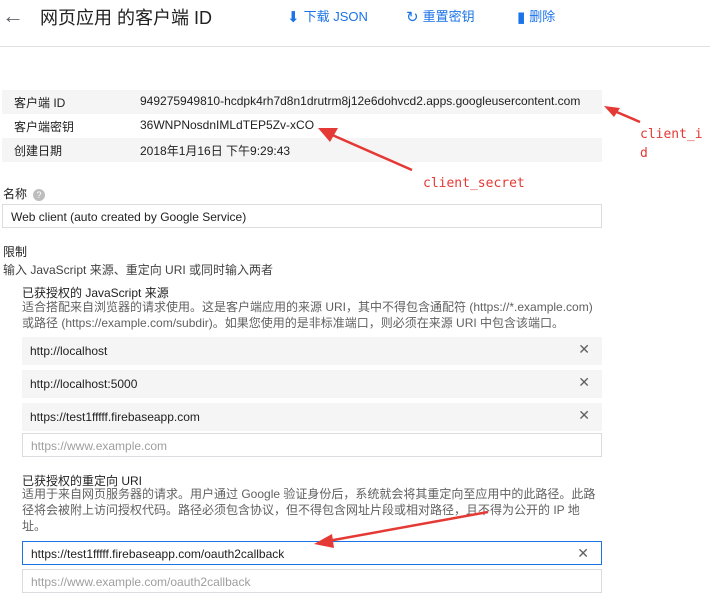 This screenshot has width=710, height=601. Describe the element at coordinates (671, 134) in the screenshot. I see `client-id-annotation-line1: client_i` at that location.